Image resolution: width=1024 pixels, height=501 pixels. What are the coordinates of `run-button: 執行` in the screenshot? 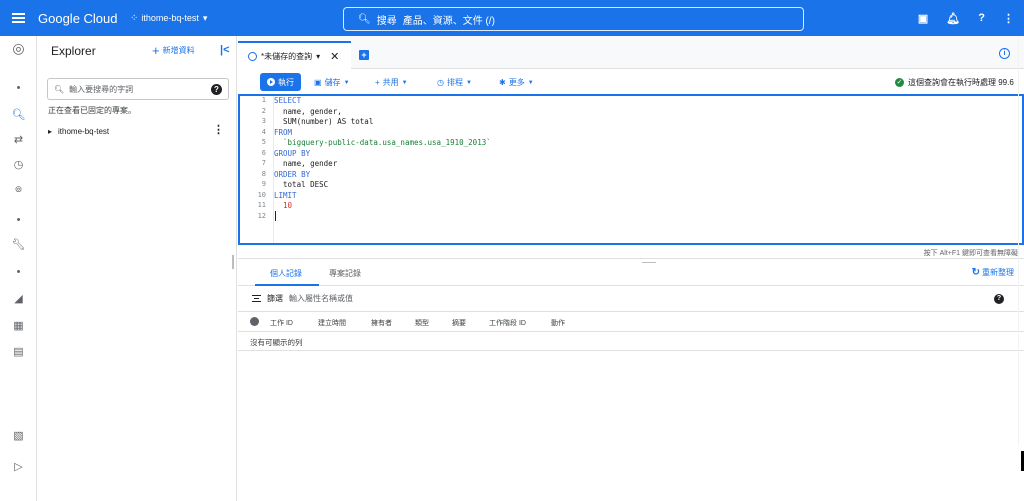 It's located at (280, 82).